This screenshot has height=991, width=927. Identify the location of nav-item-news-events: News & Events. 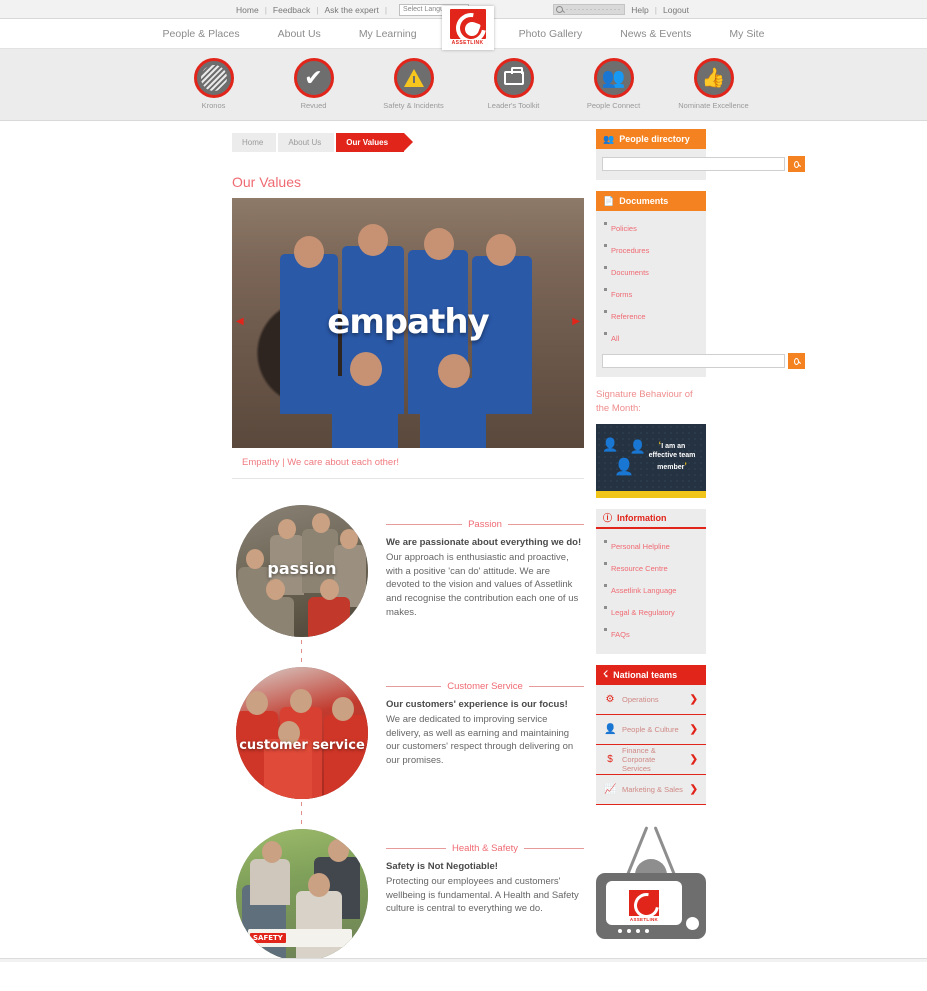
(655, 34).